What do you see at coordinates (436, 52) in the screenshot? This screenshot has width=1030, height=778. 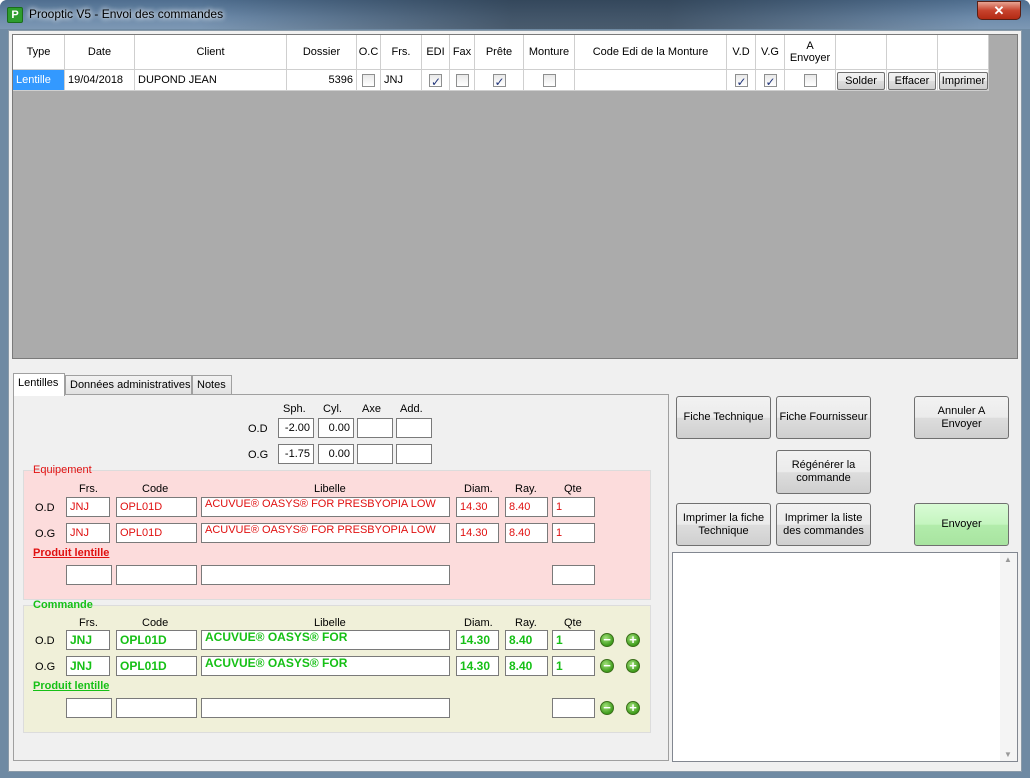 I see `column-header-edi: EDI` at bounding box center [436, 52].